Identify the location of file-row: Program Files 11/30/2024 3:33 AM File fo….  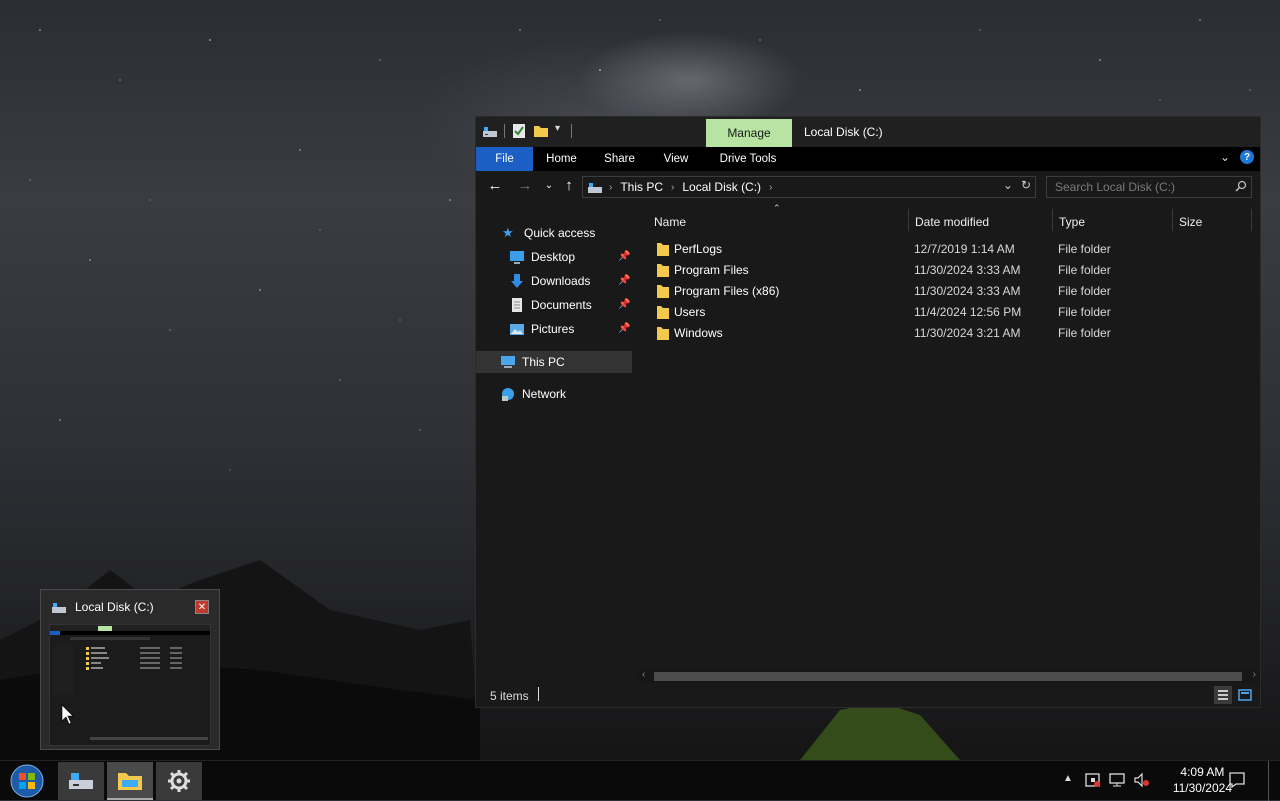
(946, 270).